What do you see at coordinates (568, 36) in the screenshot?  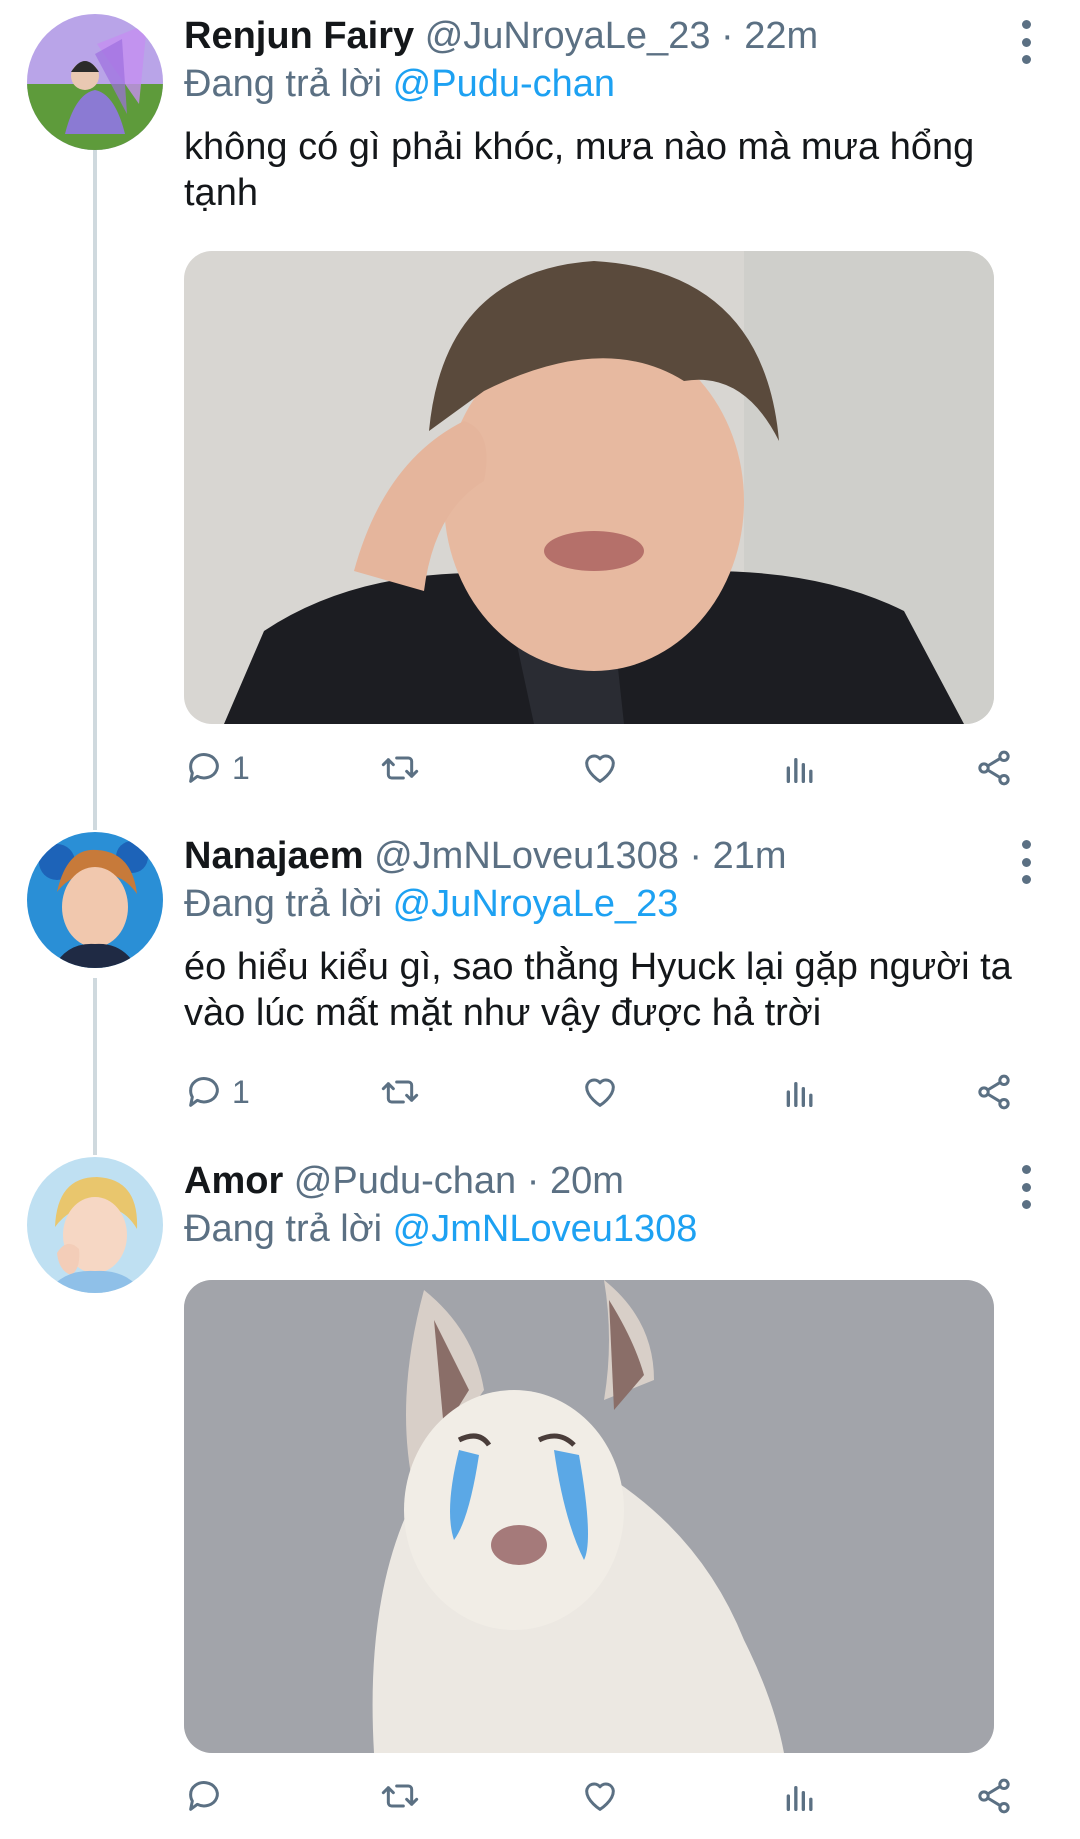 I see `username: @JuNroyaLe_23` at bounding box center [568, 36].